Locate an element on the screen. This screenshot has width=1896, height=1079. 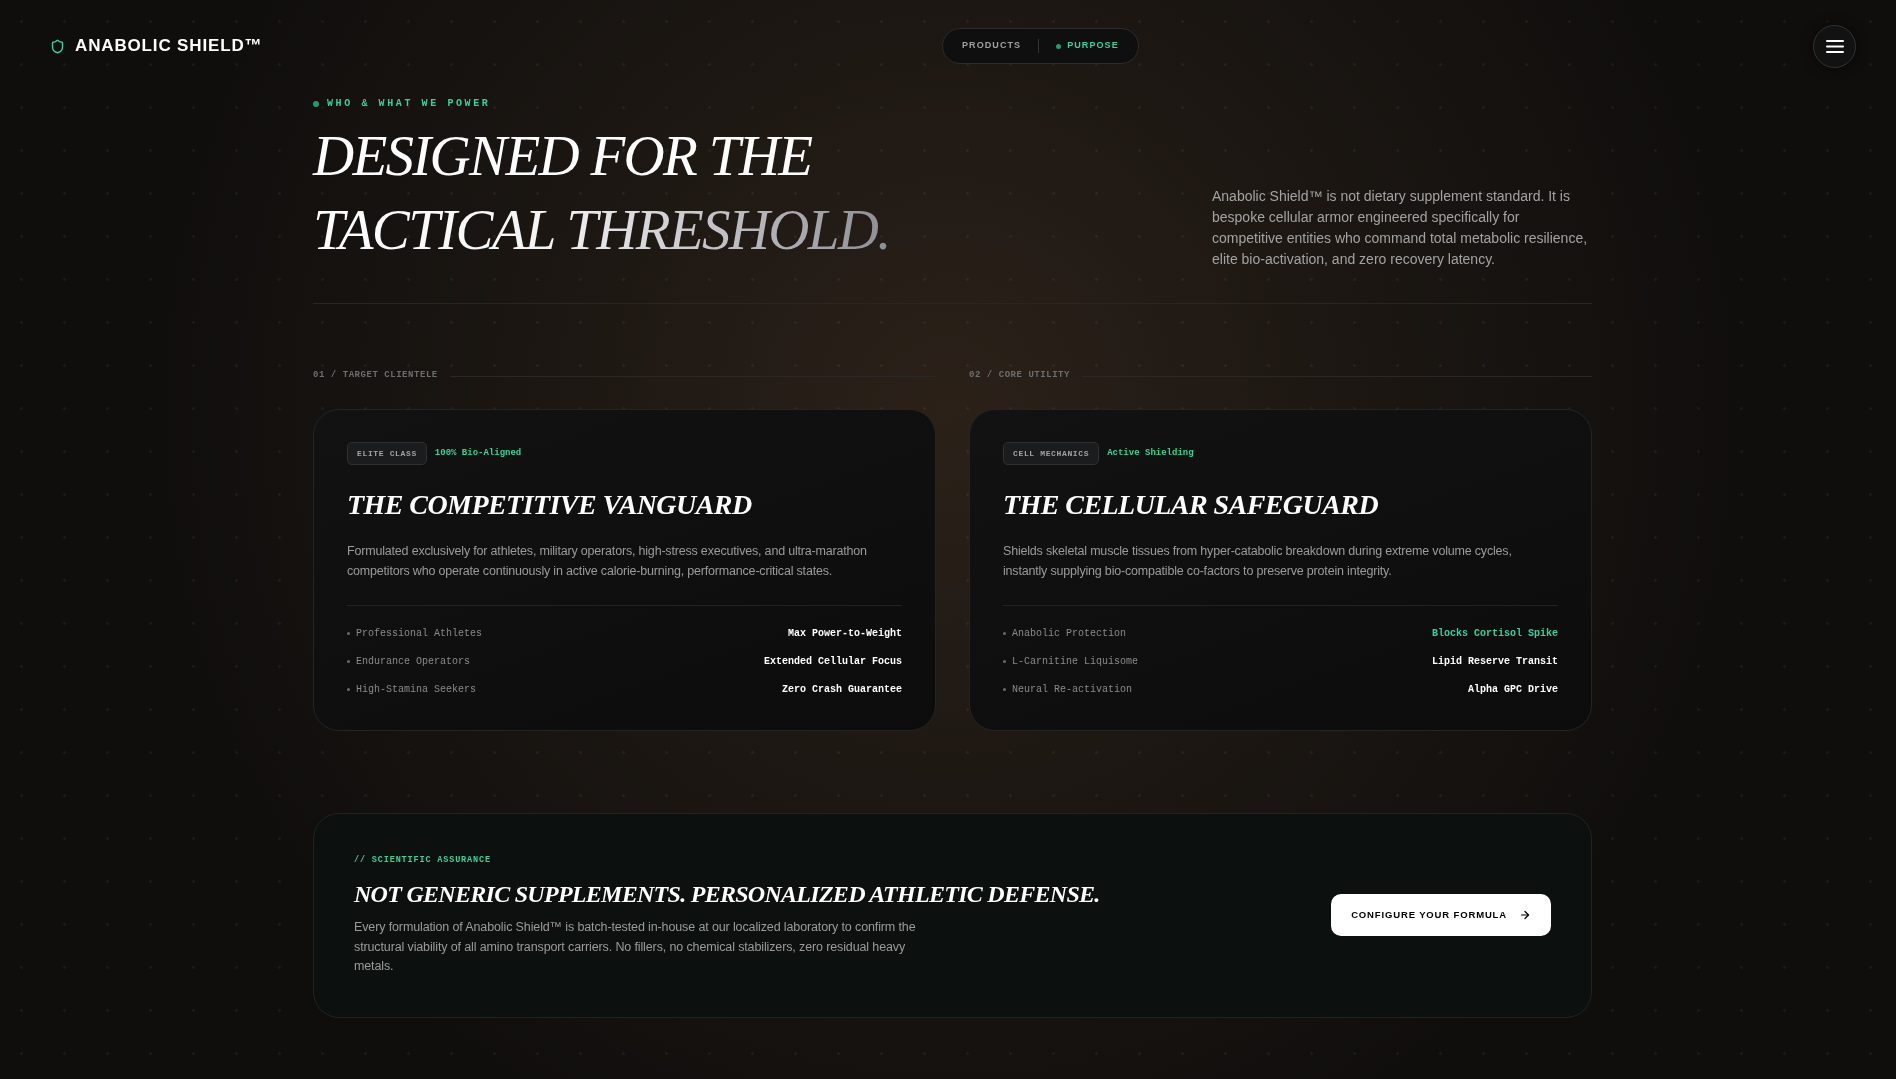
feature-value: Alpha GPC Drive is located at coordinates (1513, 689).